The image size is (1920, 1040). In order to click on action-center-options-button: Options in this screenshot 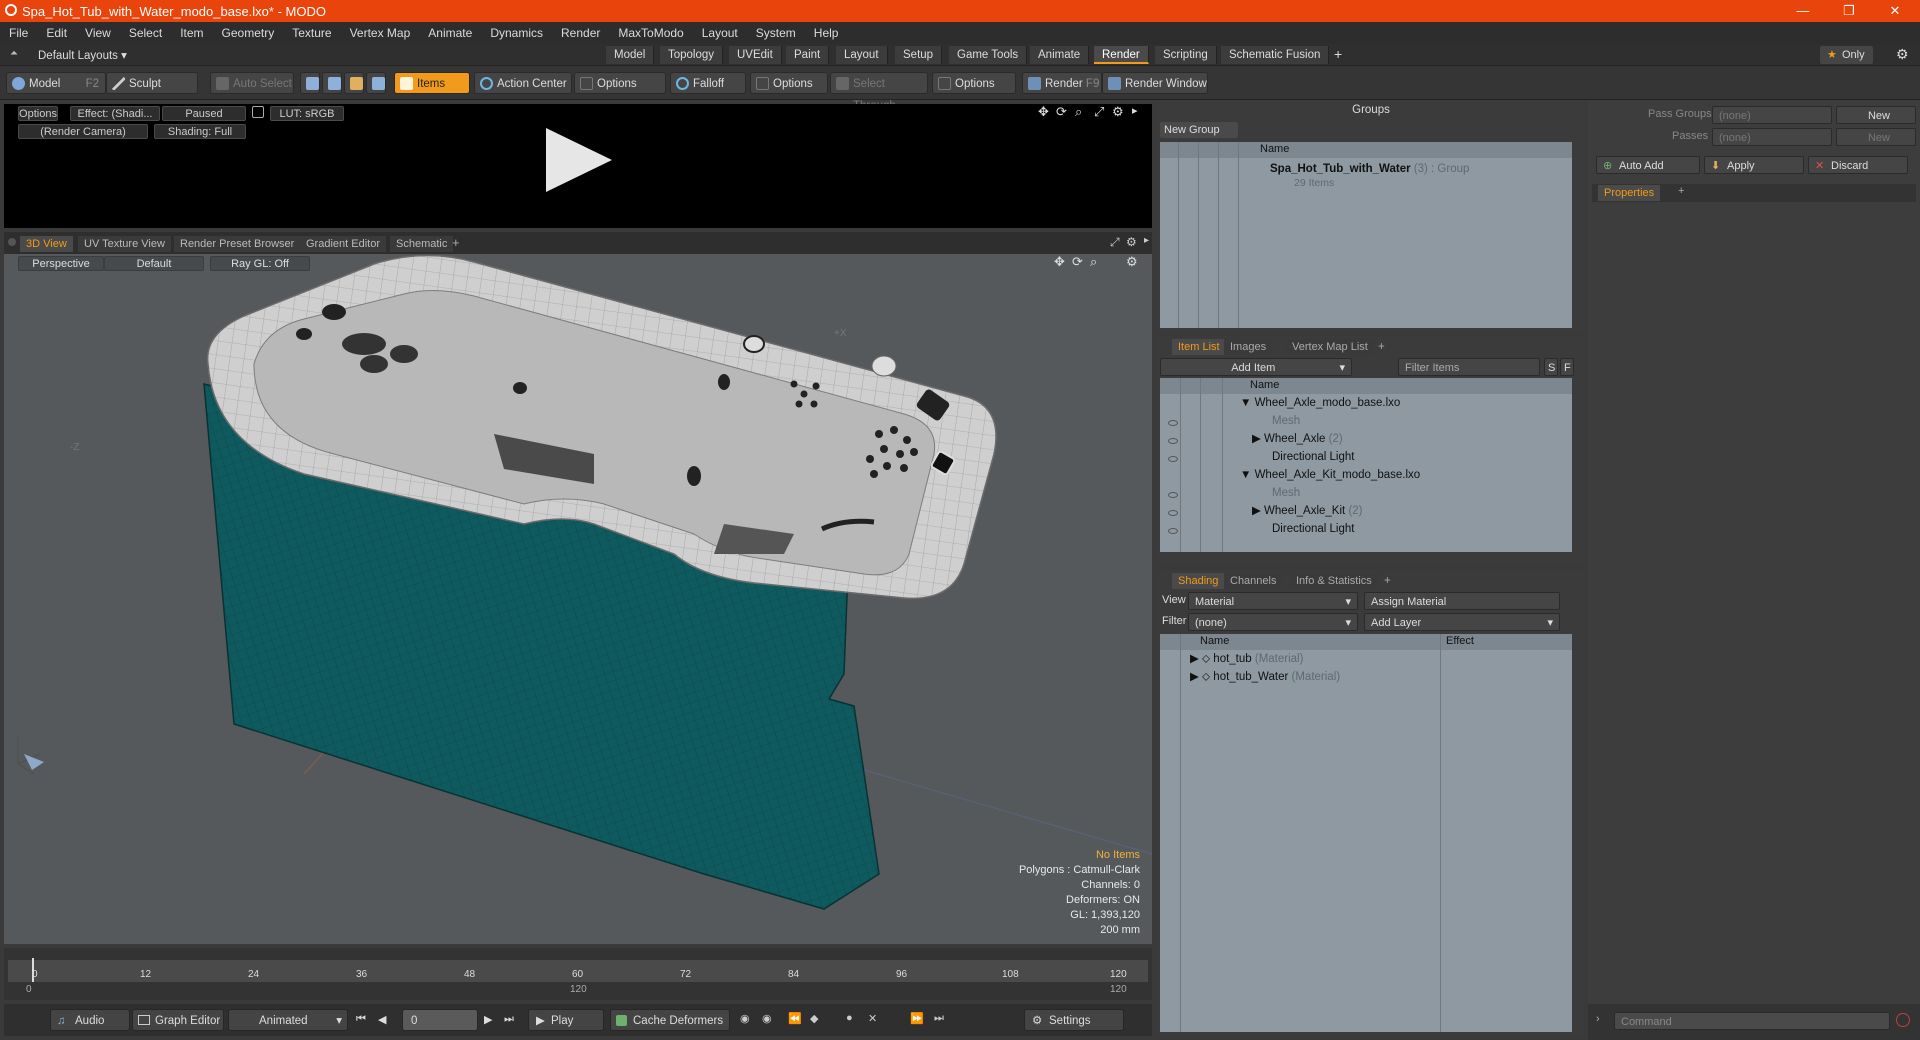, I will do `click(620, 83)`.